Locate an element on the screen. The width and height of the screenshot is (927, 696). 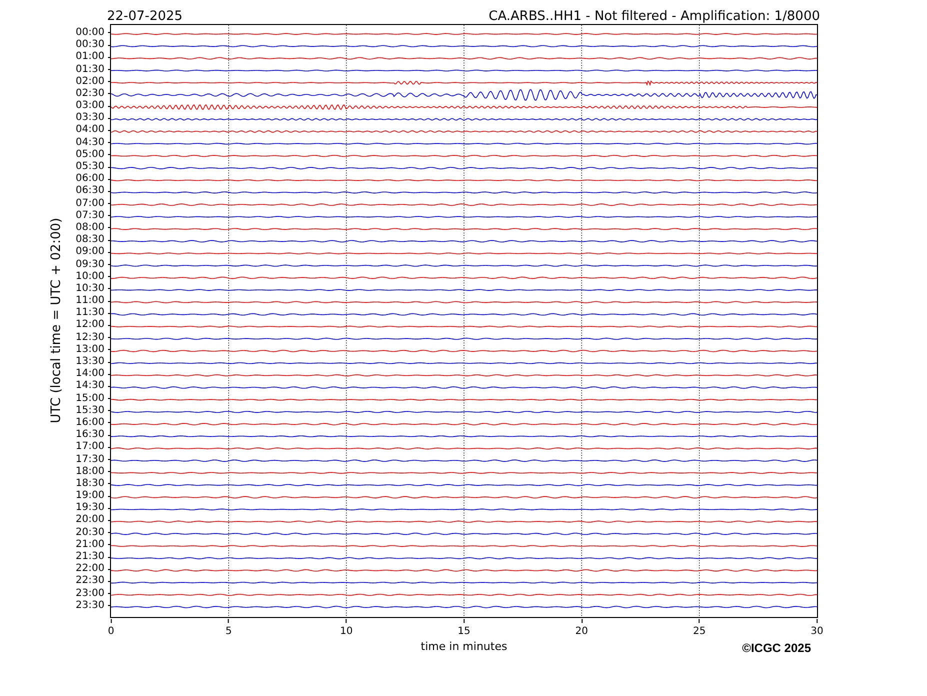
y-tick-label: 13:30 is located at coordinates (90, 362).